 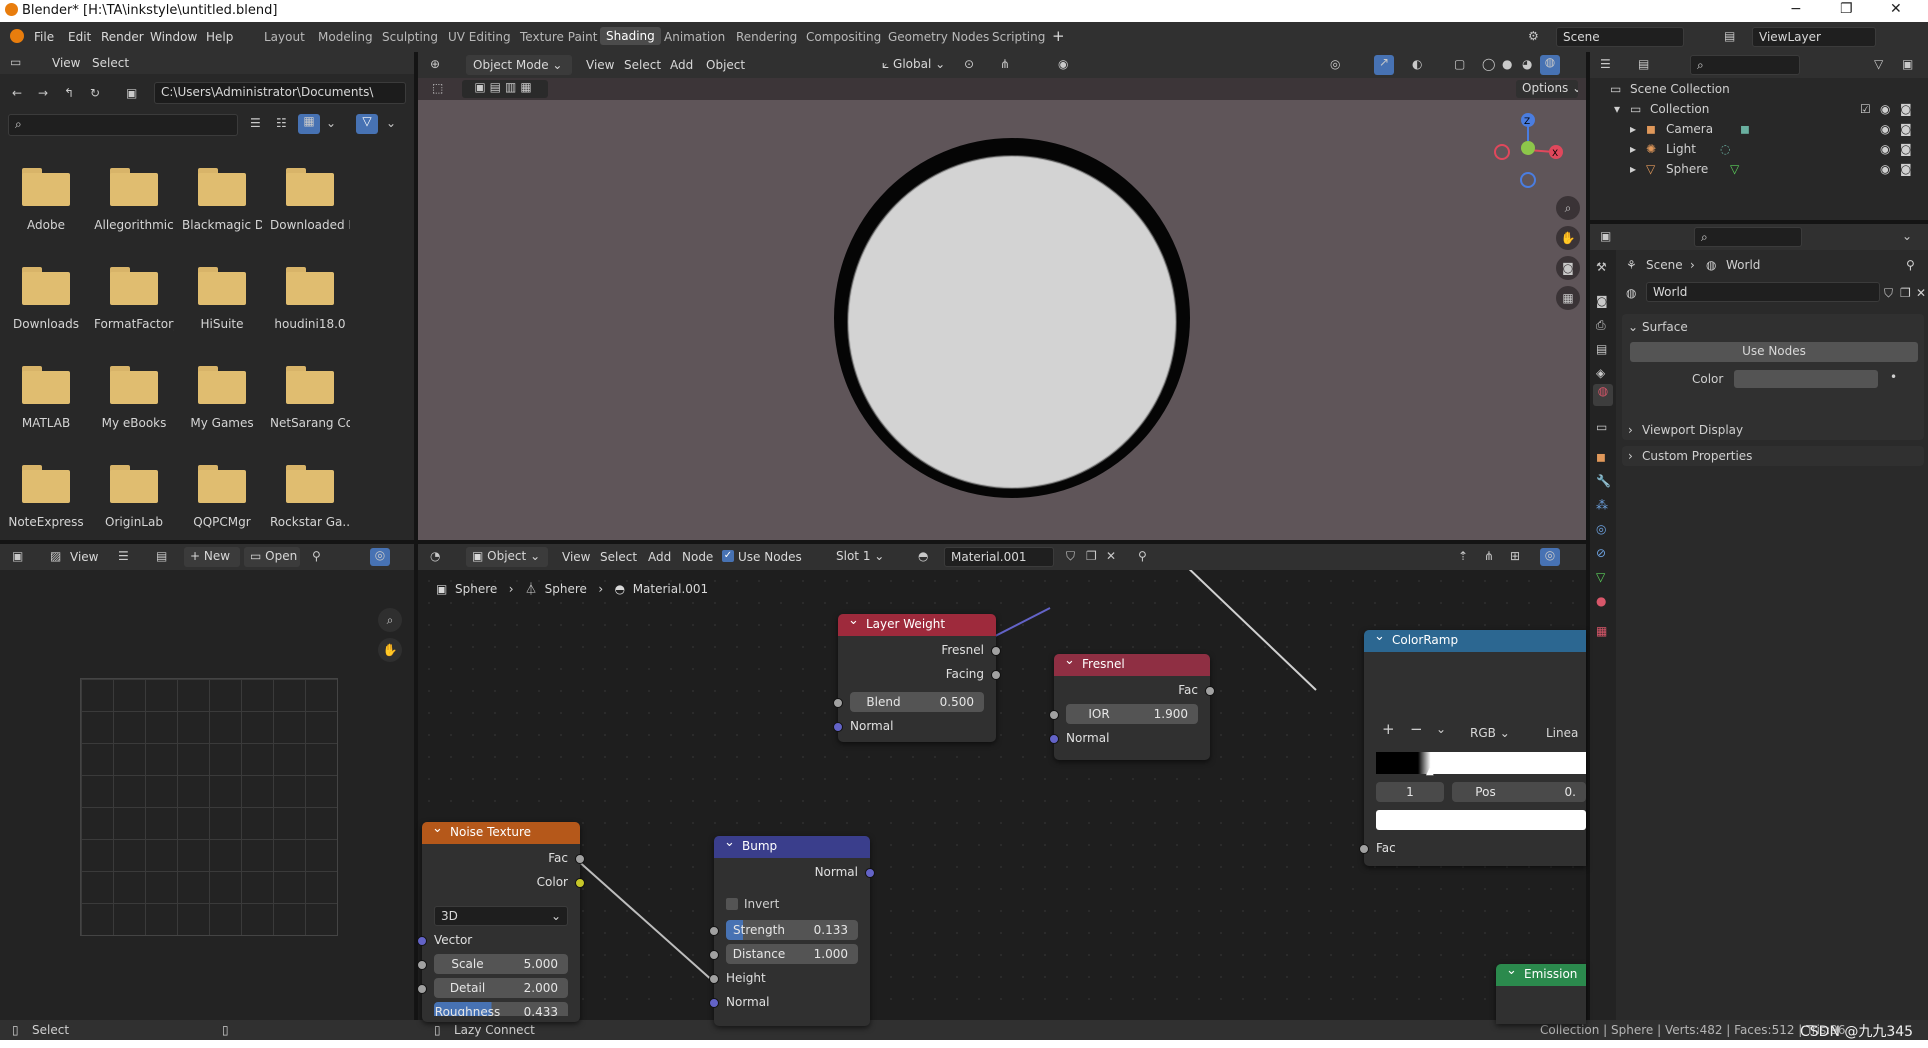 I want to click on editor-type-icon: ▣, so click(x=17, y=556).